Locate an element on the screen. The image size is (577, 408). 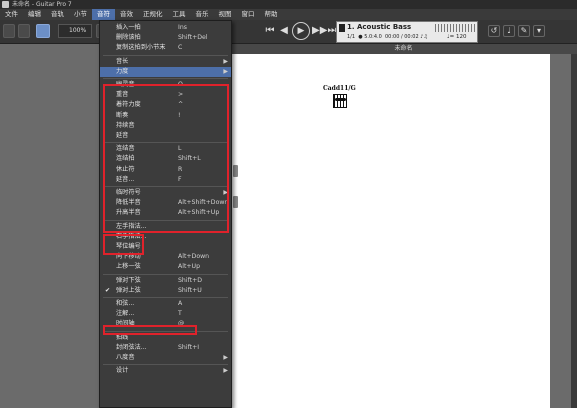
document-tab: 未命名 is located at coordinates (403, 49).